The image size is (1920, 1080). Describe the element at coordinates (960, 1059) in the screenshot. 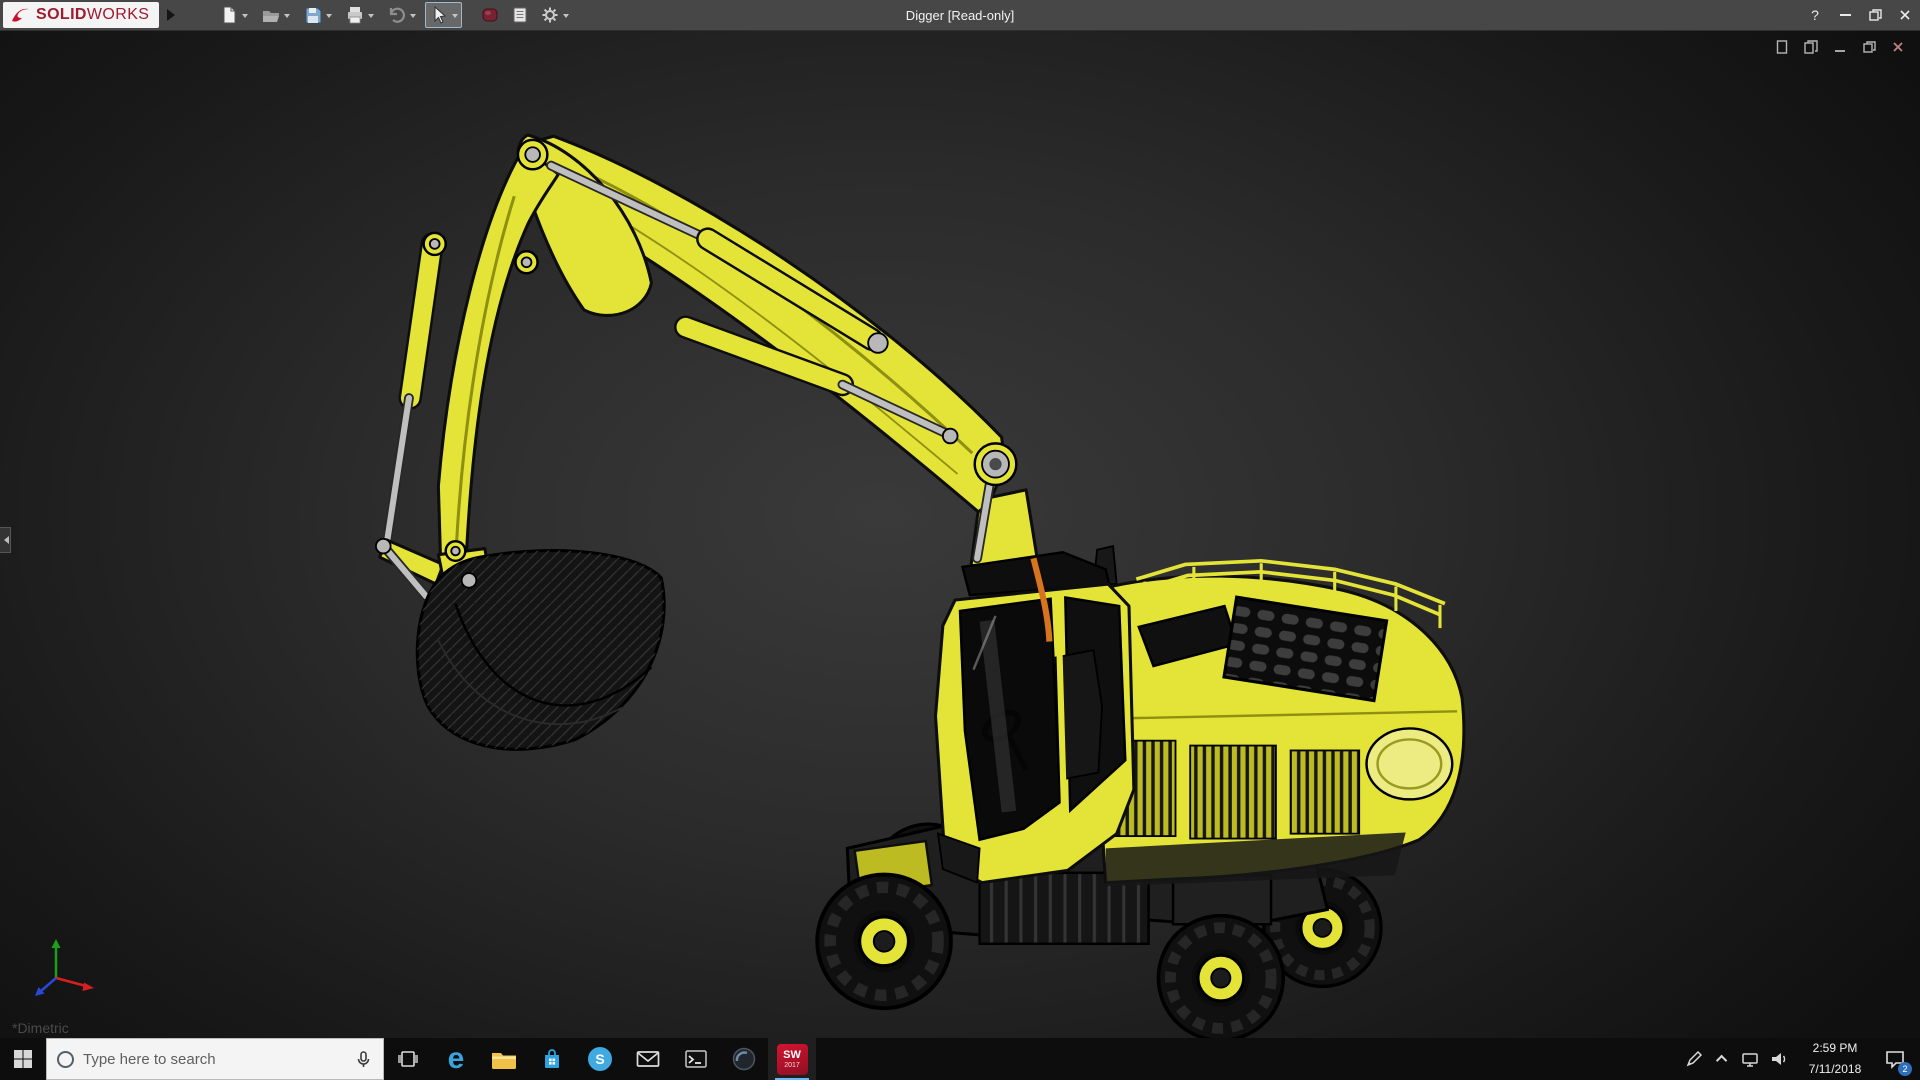

I see `taskbar: e S` at that location.